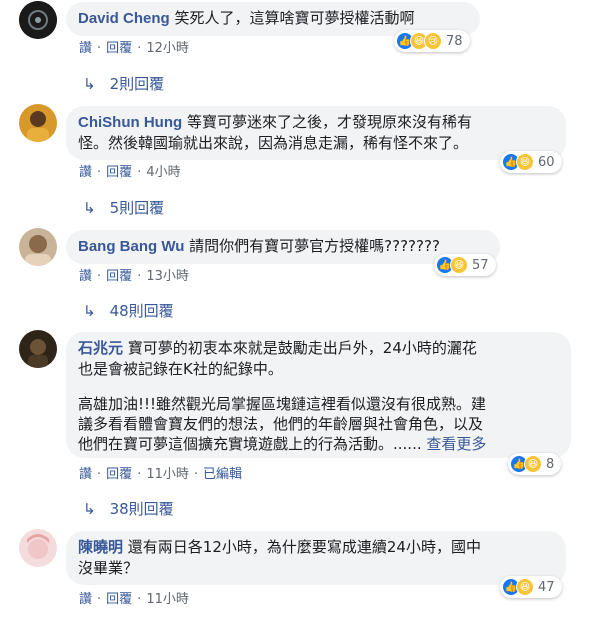  Describe the element at coordinates (329, 122) in the screenshot. I see `comment-text: 等寶可夢迷來了之後，才發現原來沒有稀有` at that location.